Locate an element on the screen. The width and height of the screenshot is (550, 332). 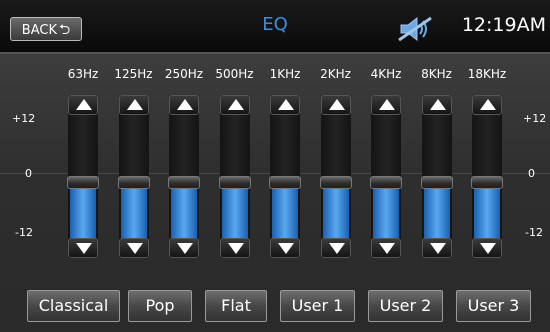
scale-top-left: +12 is located at coordinates (24, 118).